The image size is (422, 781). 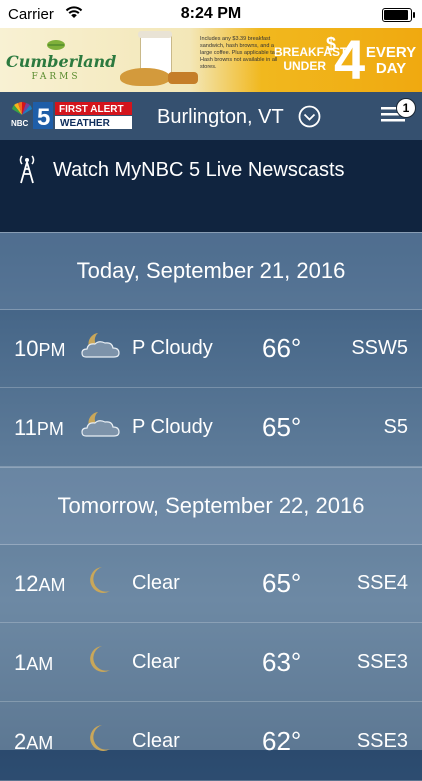 I want to click on forecast-temperature: 62°, so click(x=282, y=741).